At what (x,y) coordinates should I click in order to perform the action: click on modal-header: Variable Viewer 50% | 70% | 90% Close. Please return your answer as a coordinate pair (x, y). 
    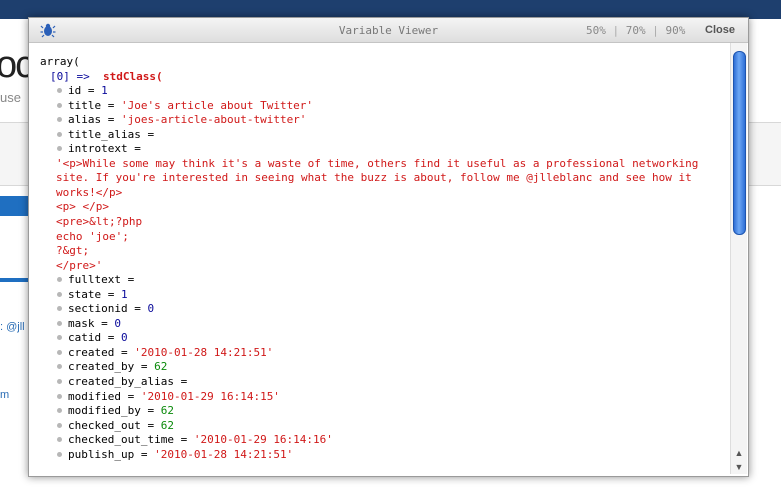
    Looking at the image, I should click on (388, 30).